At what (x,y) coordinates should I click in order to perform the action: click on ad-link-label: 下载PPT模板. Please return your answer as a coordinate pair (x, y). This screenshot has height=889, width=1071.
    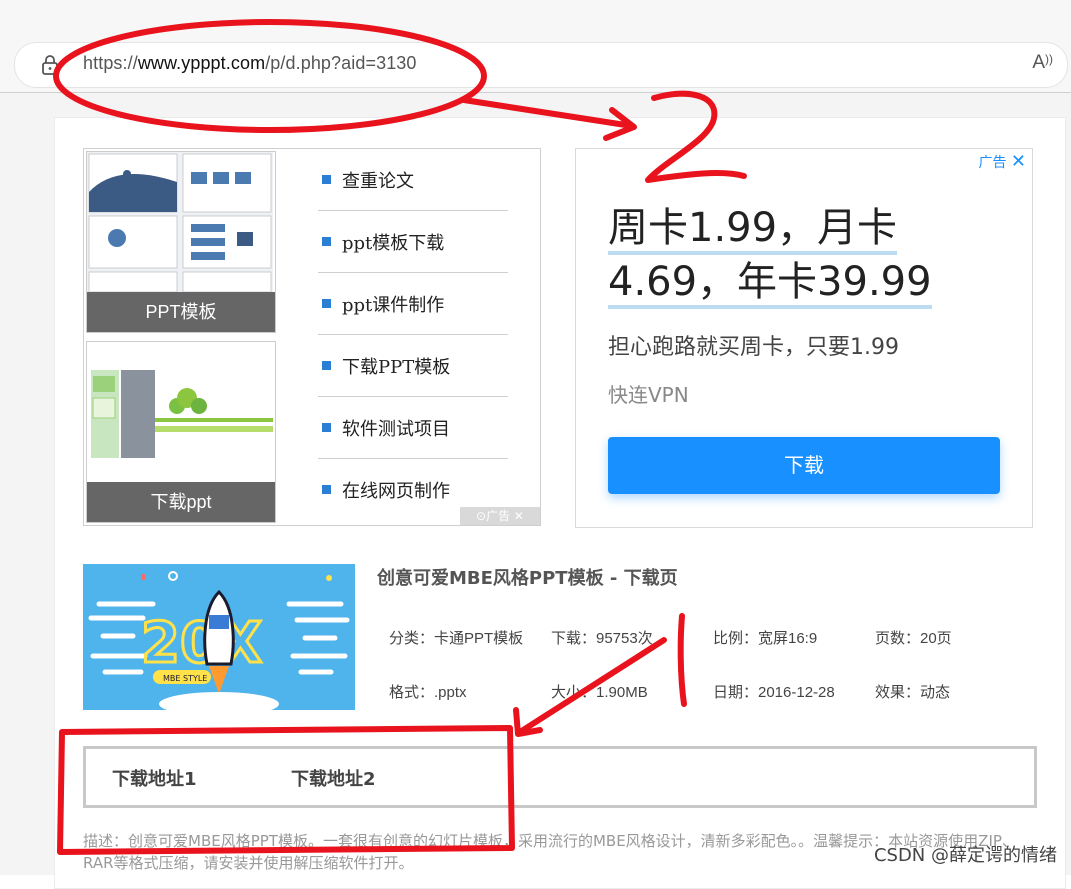
    Looking at the image, I should click on (396, 367).